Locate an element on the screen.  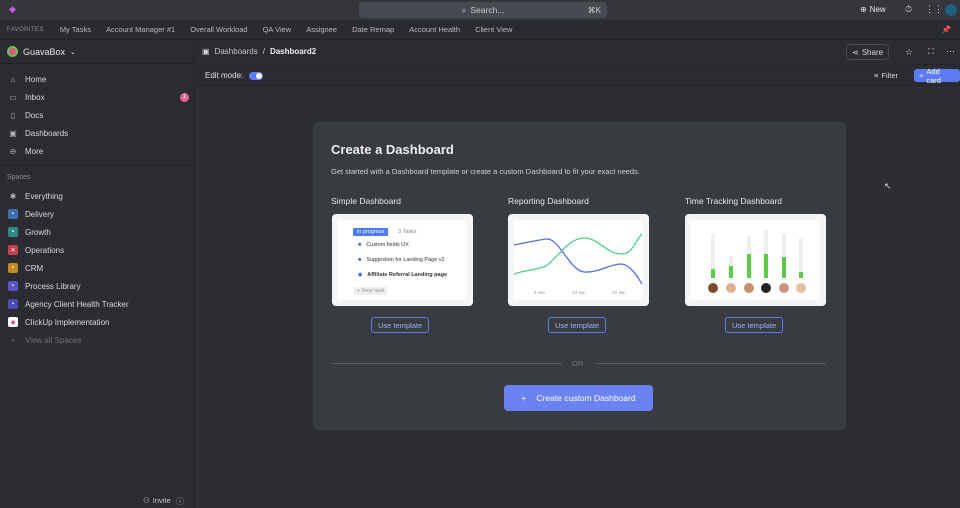
truck-icon: ▪ is located at coordinates (13, 214).